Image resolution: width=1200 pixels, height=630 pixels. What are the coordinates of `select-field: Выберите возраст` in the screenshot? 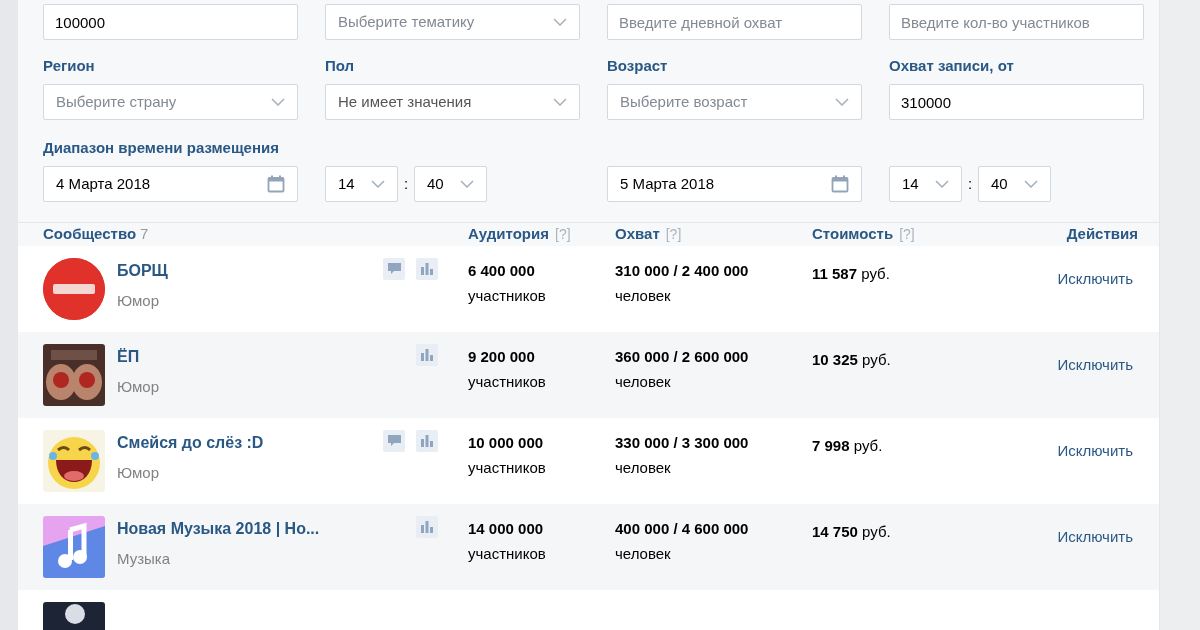 It's located at (734, 102).